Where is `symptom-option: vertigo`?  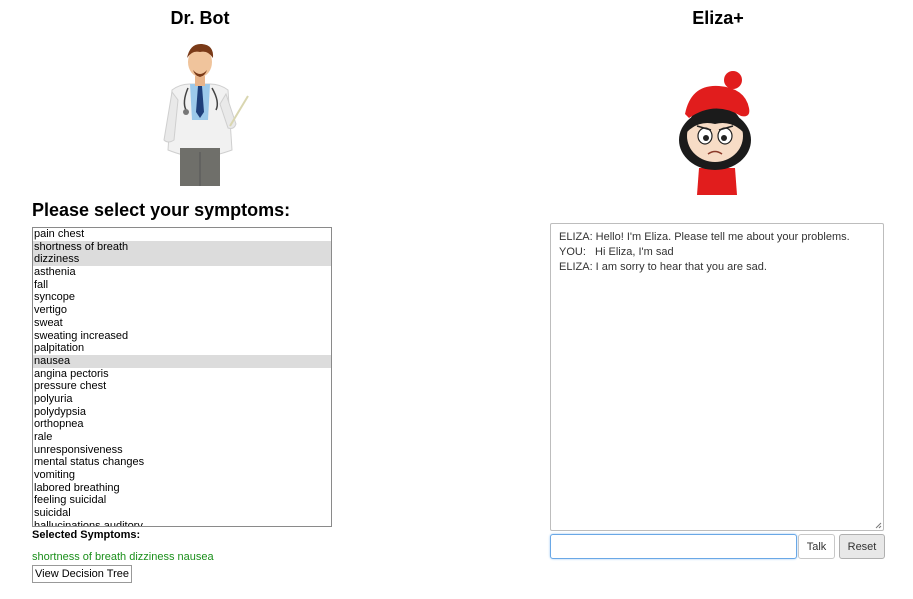 symptom-option: vertigo is located at coordinates (182, 310).